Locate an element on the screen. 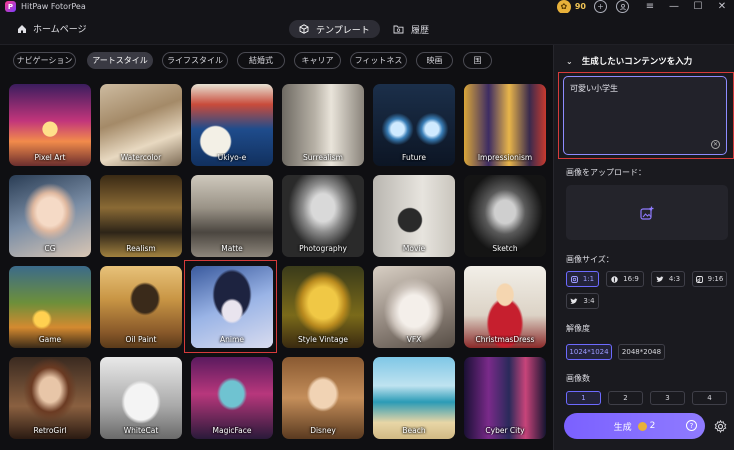  style-card: Pixel Art is located at coordinates (50, 125).